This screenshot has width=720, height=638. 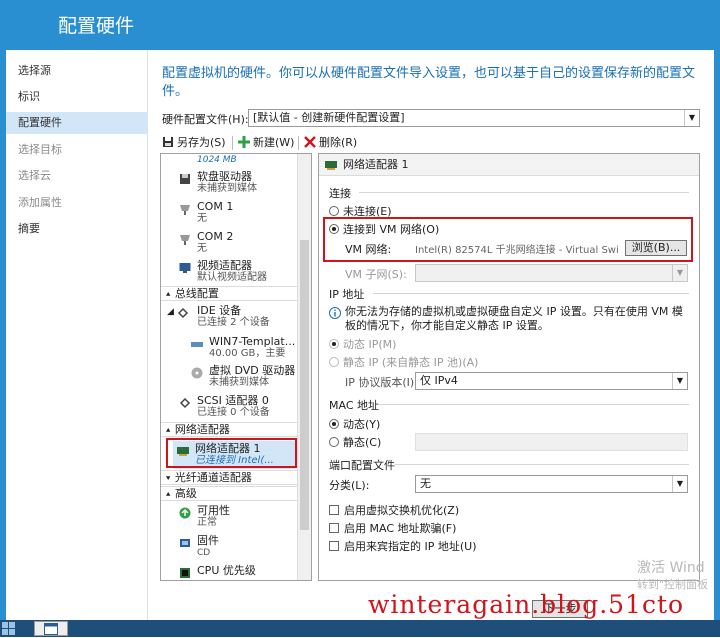 I want to click on advanced-section-label: 高级, so click(x=185, y=493).